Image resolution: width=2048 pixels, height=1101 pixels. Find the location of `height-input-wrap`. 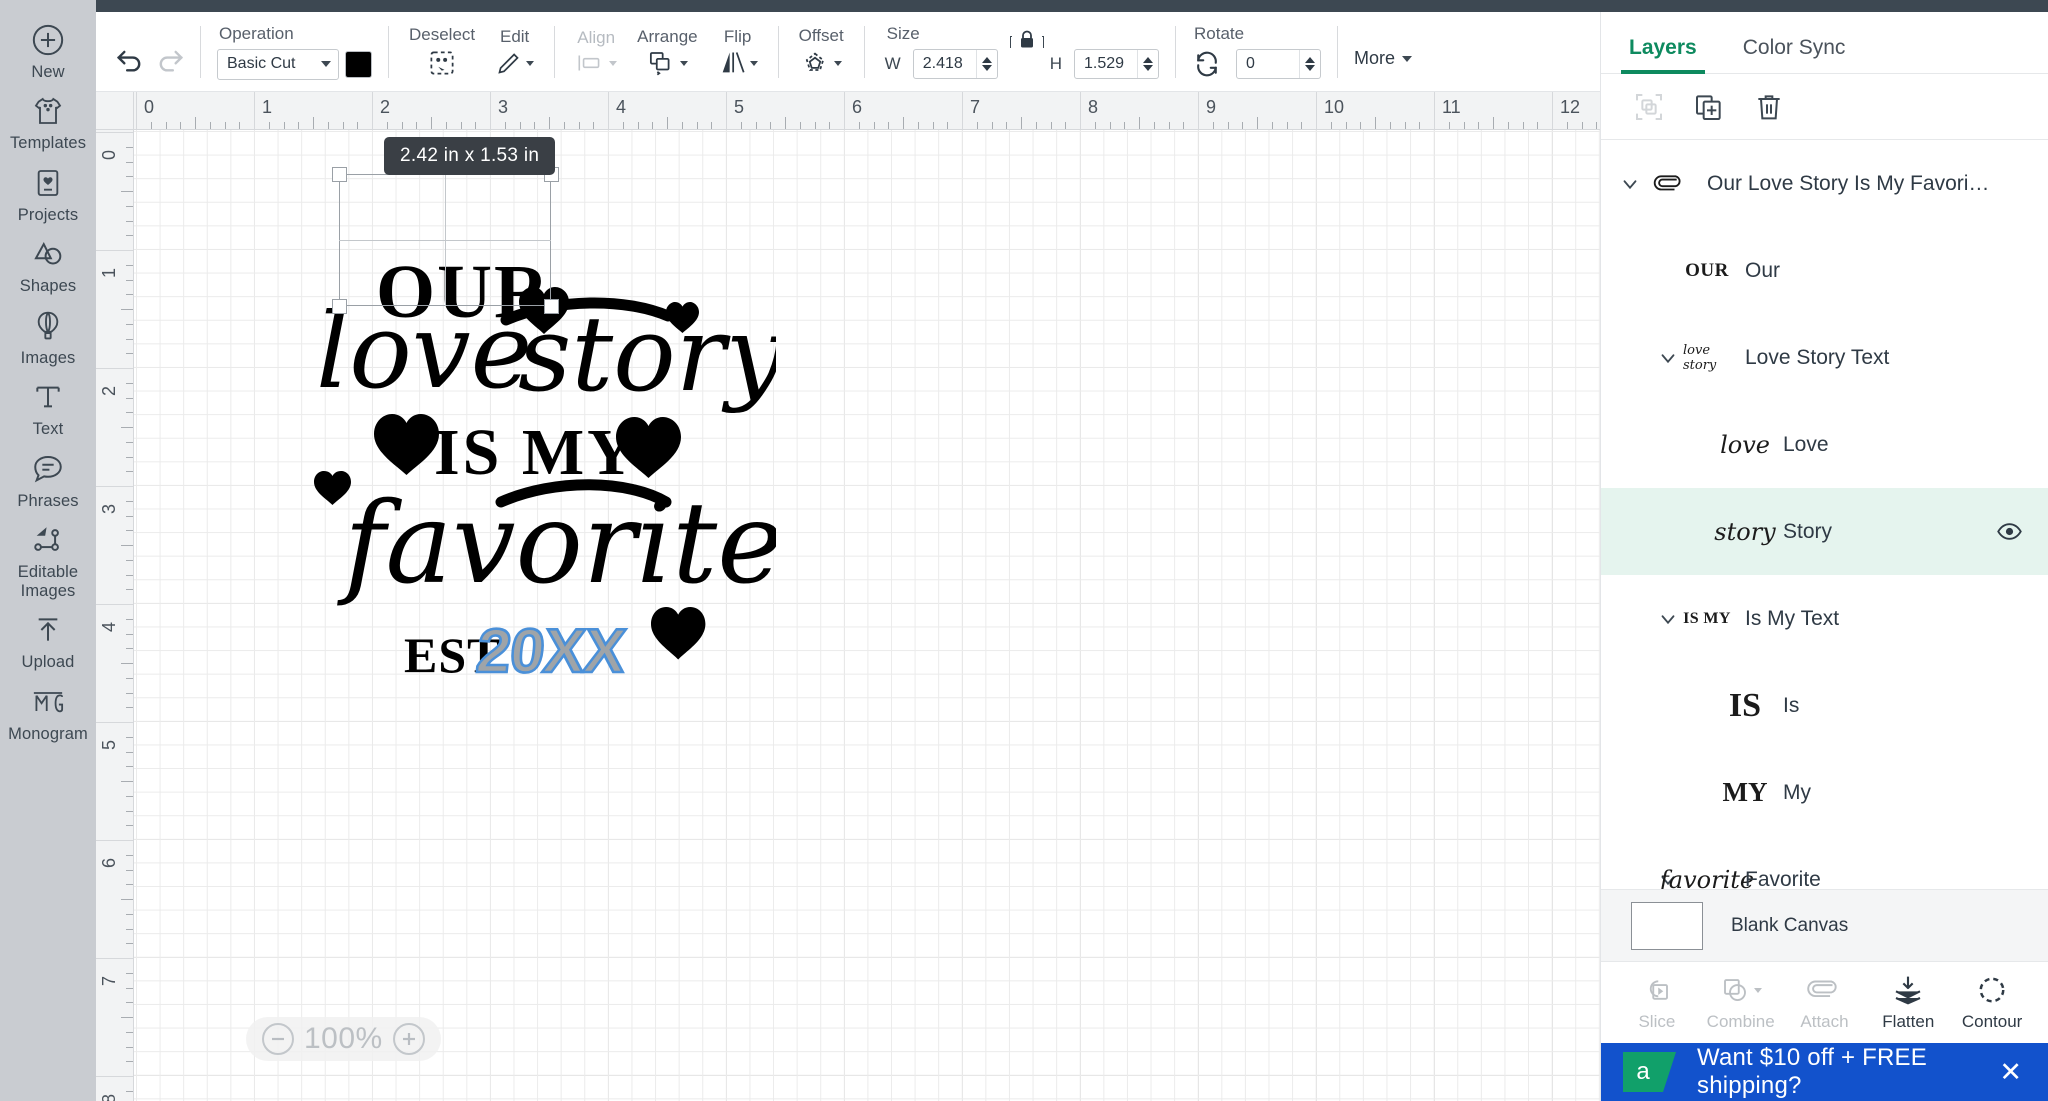

height-input-wrap is located at coordinates (1116, 64).